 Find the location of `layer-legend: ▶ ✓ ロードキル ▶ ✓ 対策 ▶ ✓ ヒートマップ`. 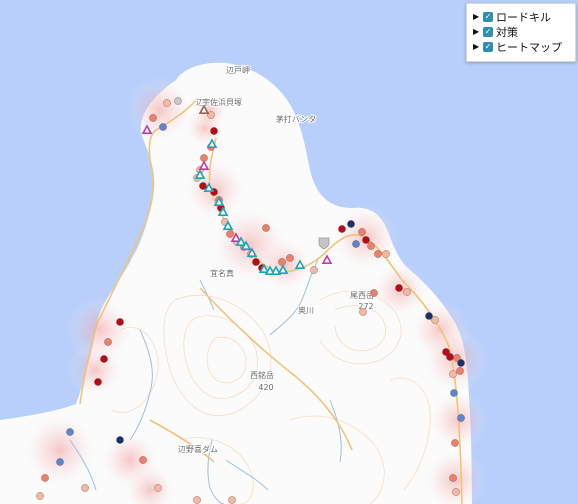

layer-legend: ▶ ✓ ロードキル ▶ ✓ 対策 ▶ ✓ ヒートマップ is located at coordinates (521, 32).